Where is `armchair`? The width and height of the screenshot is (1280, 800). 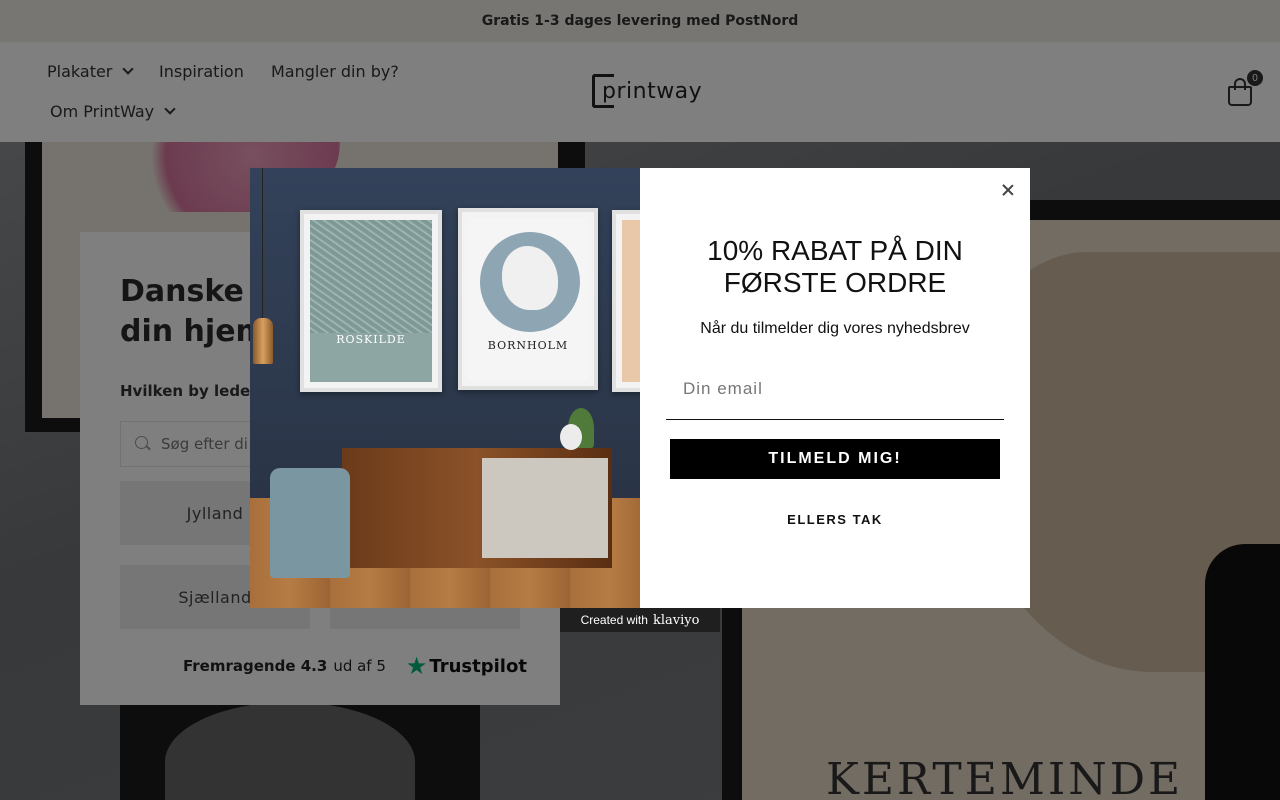 armchair is located at coordinates (310, 523).